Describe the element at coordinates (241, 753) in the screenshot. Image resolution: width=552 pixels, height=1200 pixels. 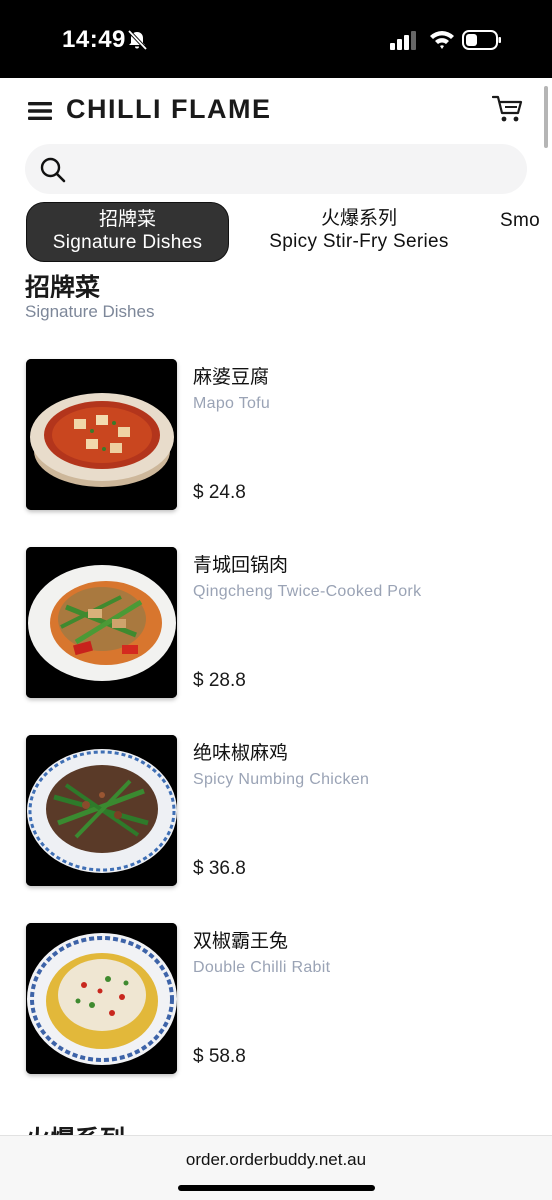
I see `dish-name-zh: 绝味椒麻鸡` at that location.